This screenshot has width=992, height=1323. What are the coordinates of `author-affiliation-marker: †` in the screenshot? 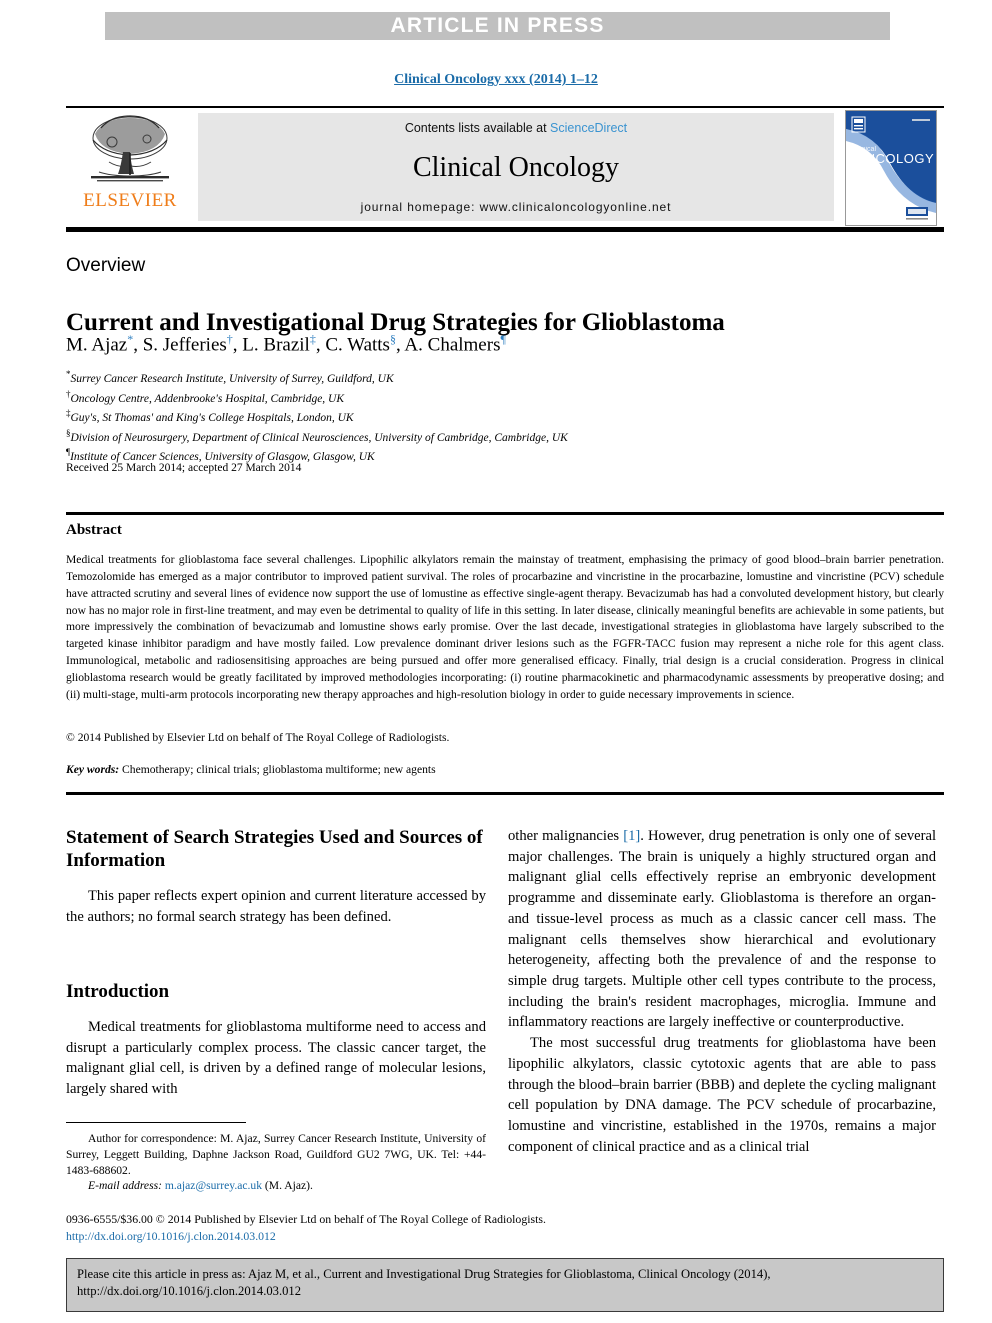 It's located at (230, 339).